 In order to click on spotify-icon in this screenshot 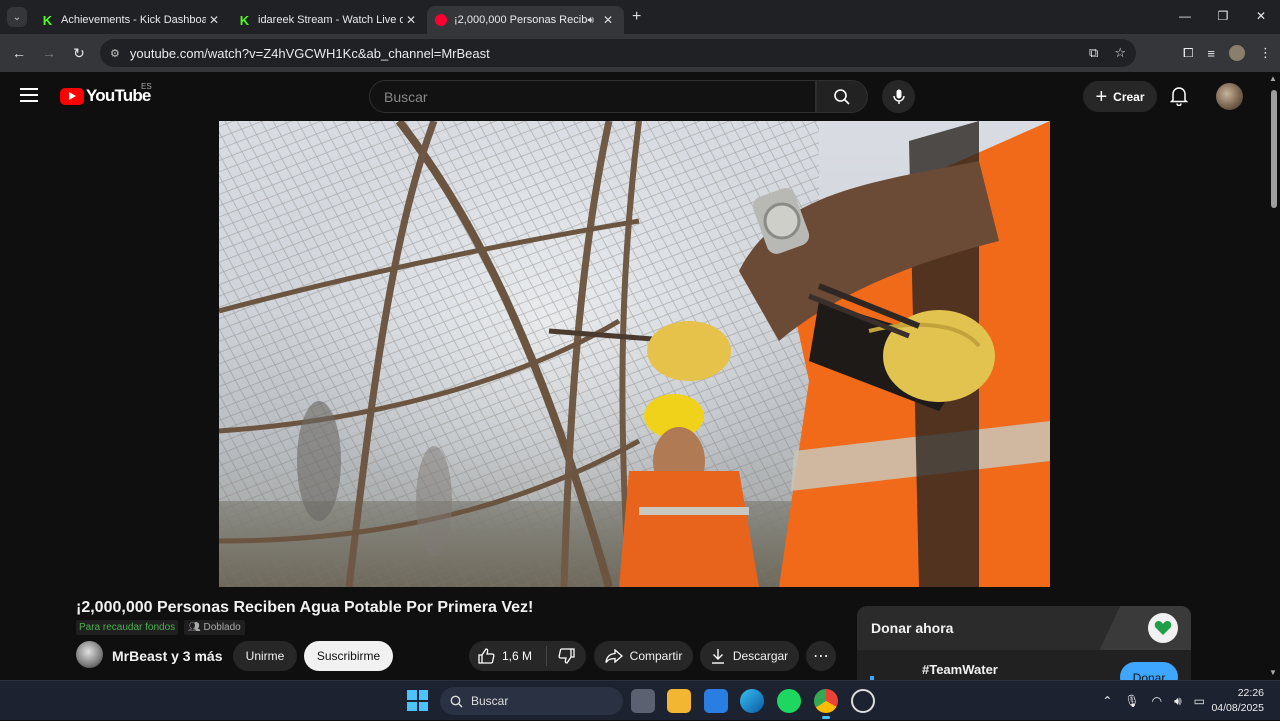, I will do `click(789, 701)`.